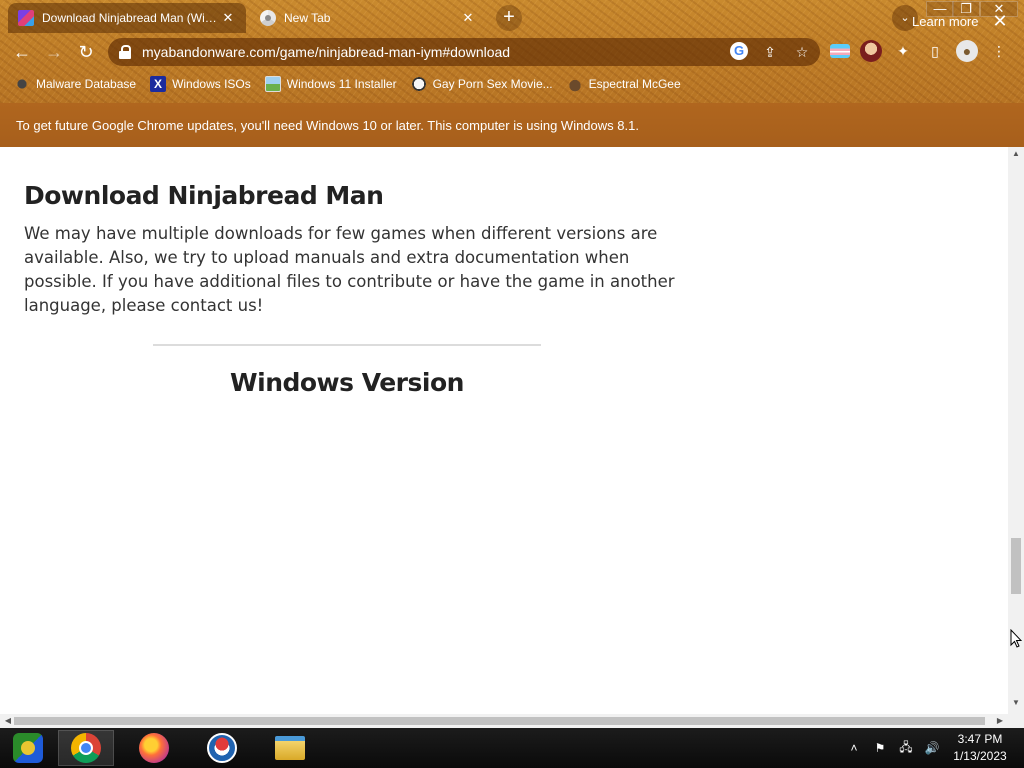  I want to click on taskbar-chrome, so click(86, 748).